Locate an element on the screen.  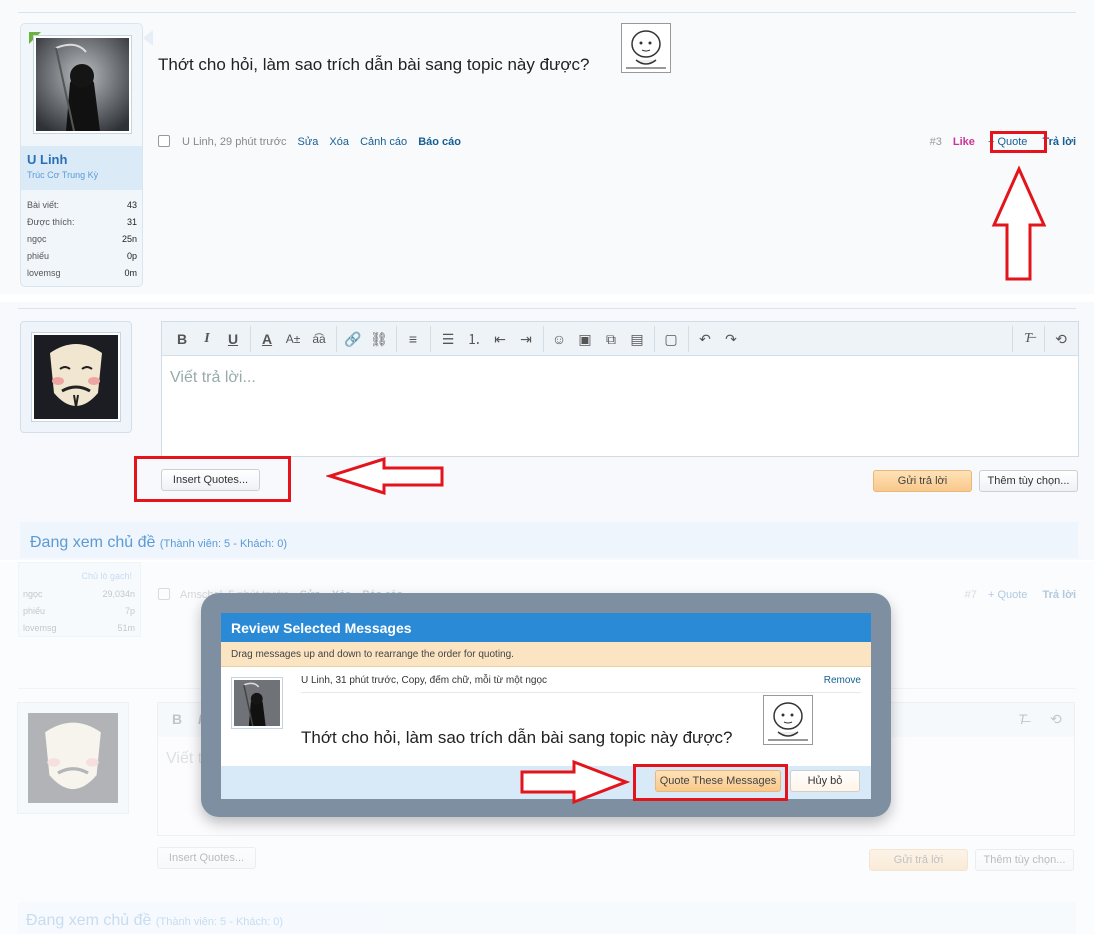
code-icon: ▤ is located at coordinates (637, 339).